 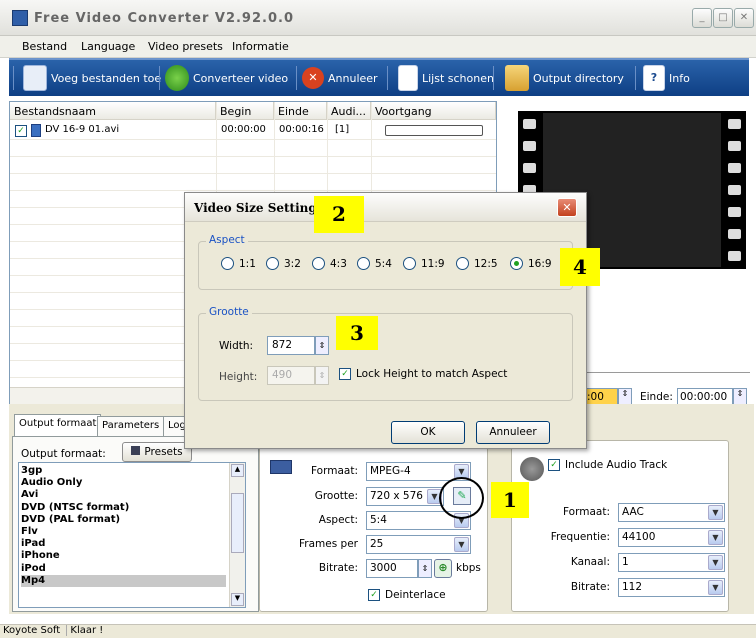 I want to click on dialog-cancel-button: Annuleer, so click(x=513, y=432).